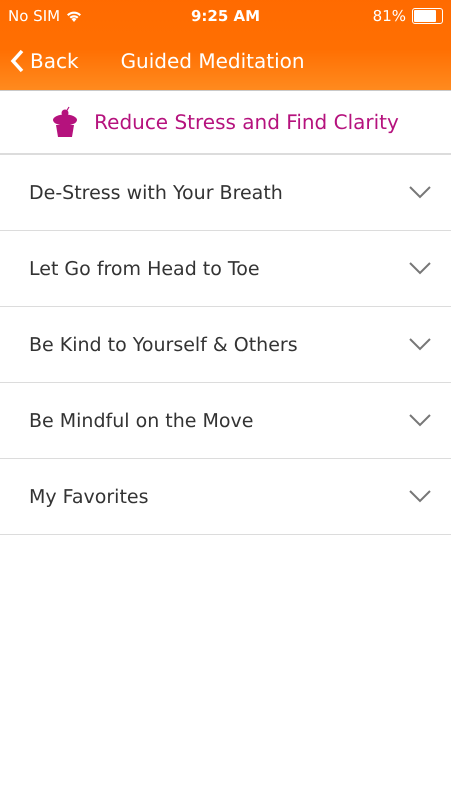 The width and height of the screenshot is (451, 800). Describe the element at coordinates (428, 16) in the screenshot. I see `battery-icon` at that location.